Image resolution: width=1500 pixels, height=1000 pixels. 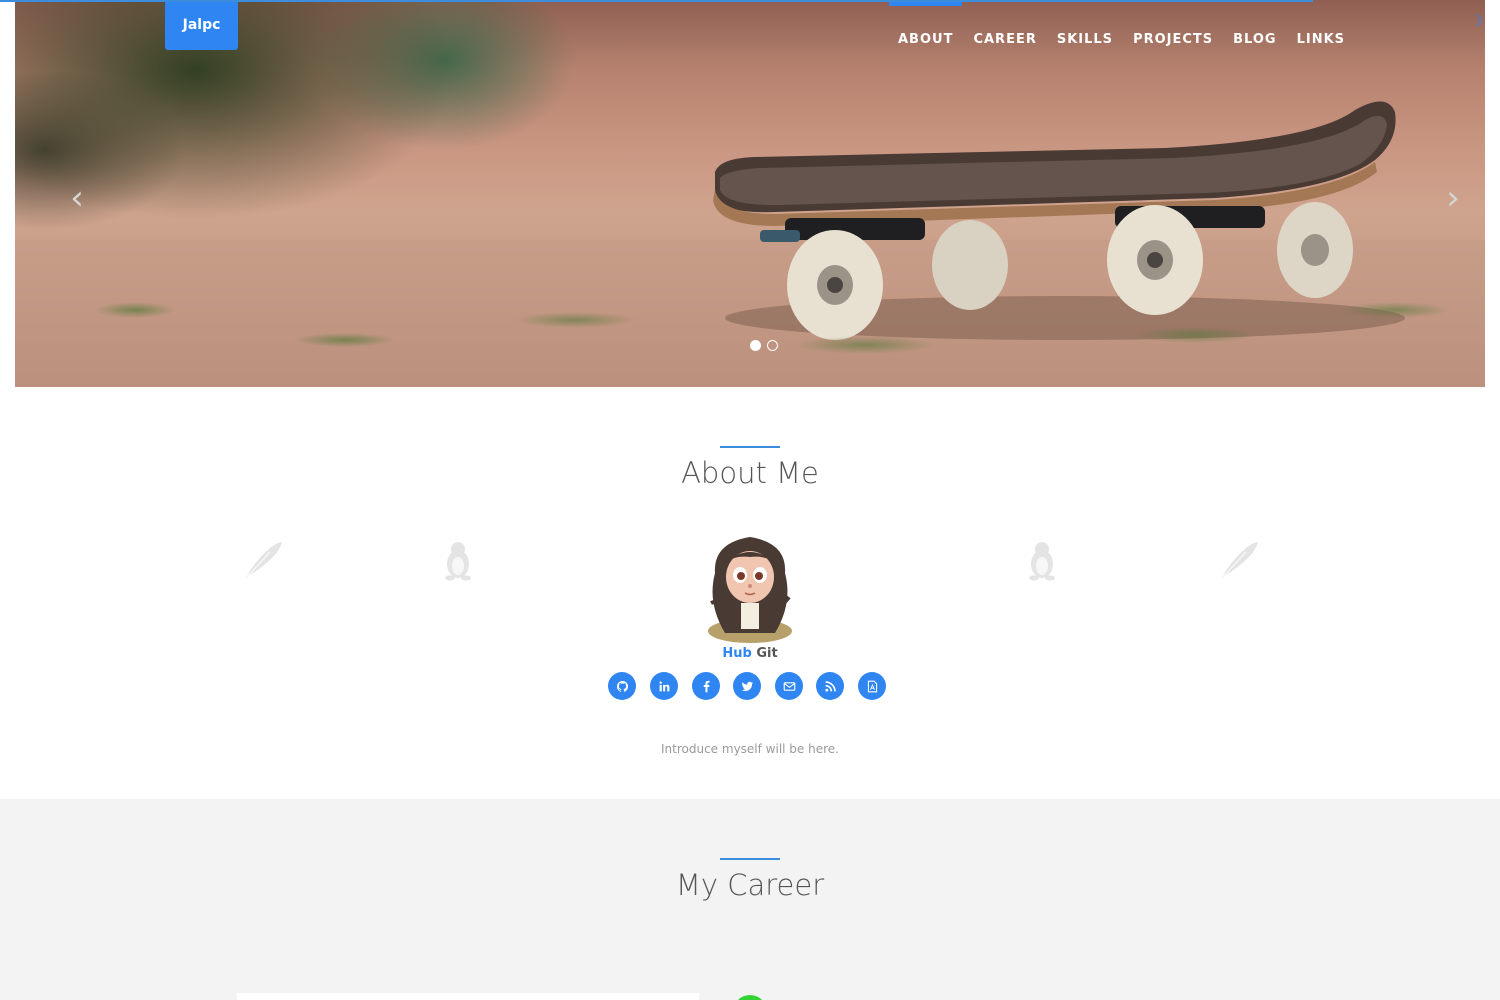 I want to click on career-title-divider, so click(x=750, y=859).